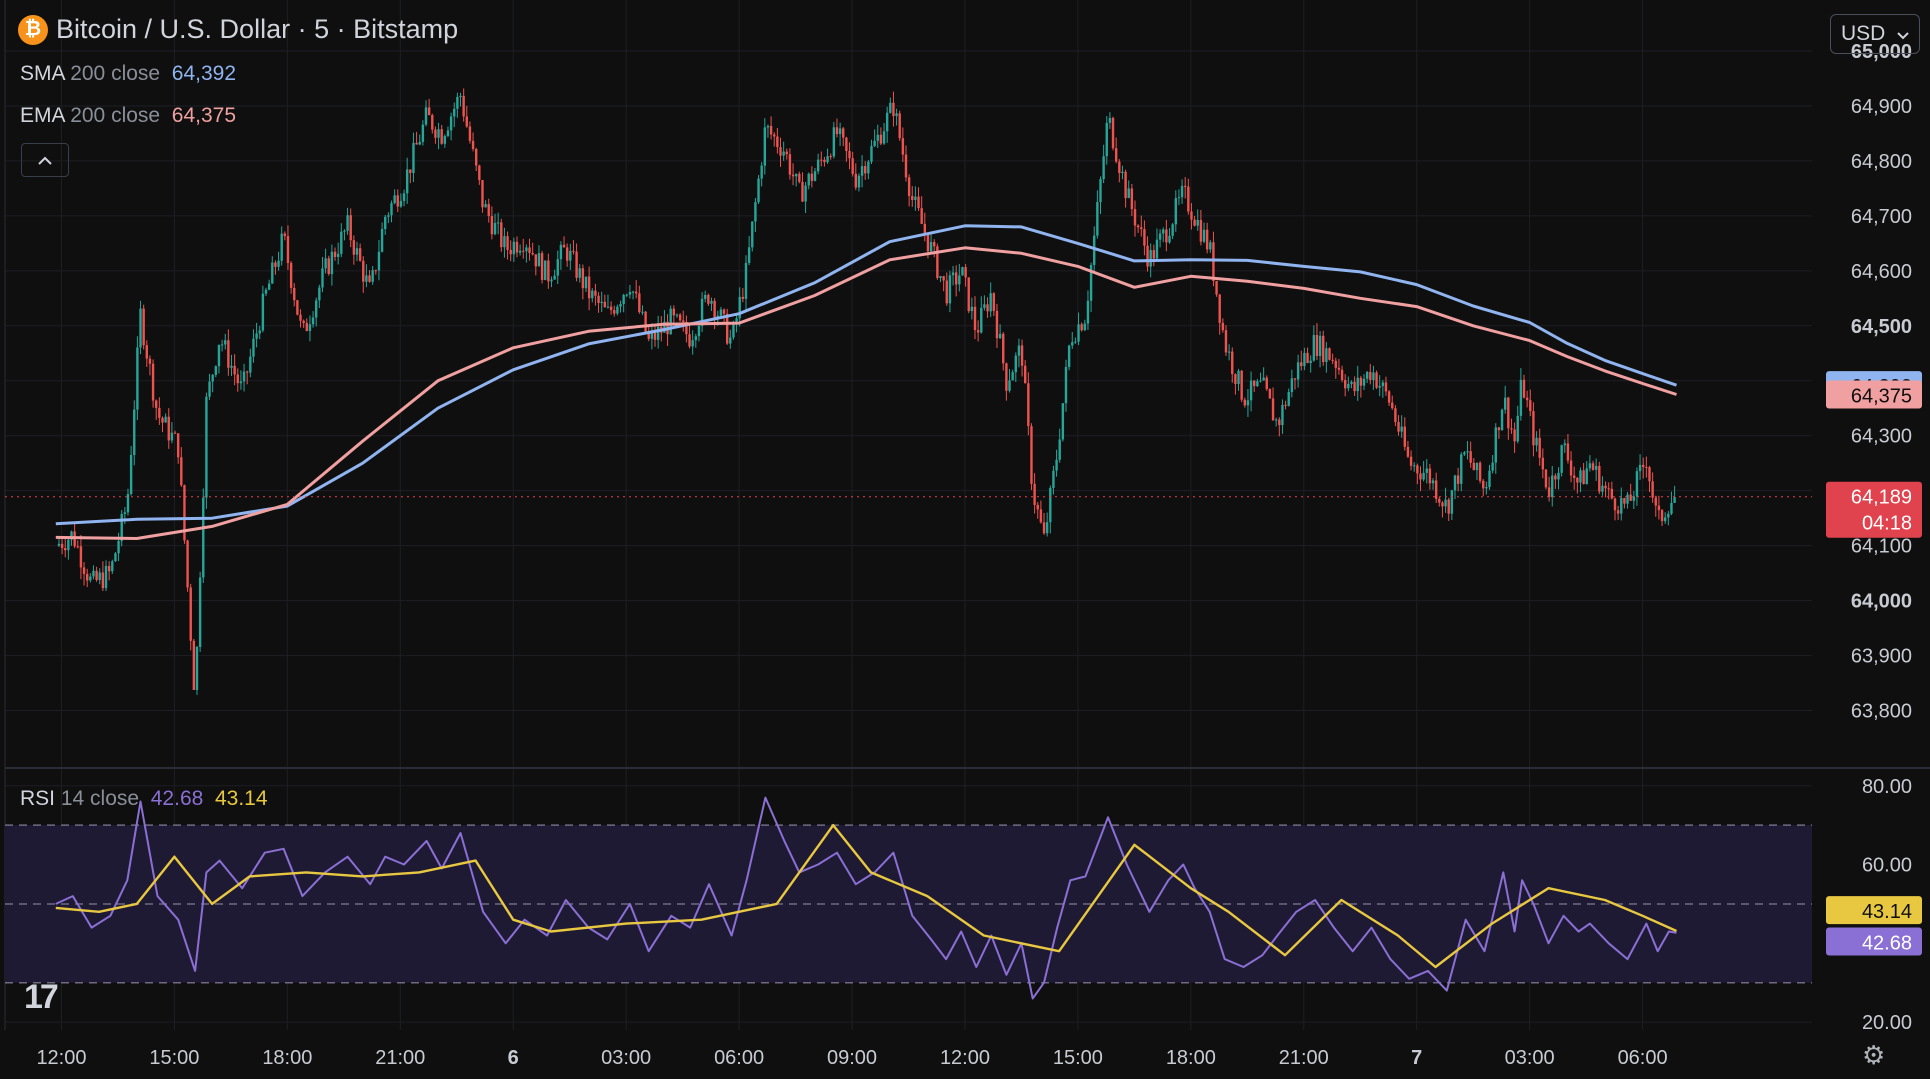 The image size is (1930, 1079). I want to click on y-tick-label: 64,600, so click(1881, 272).